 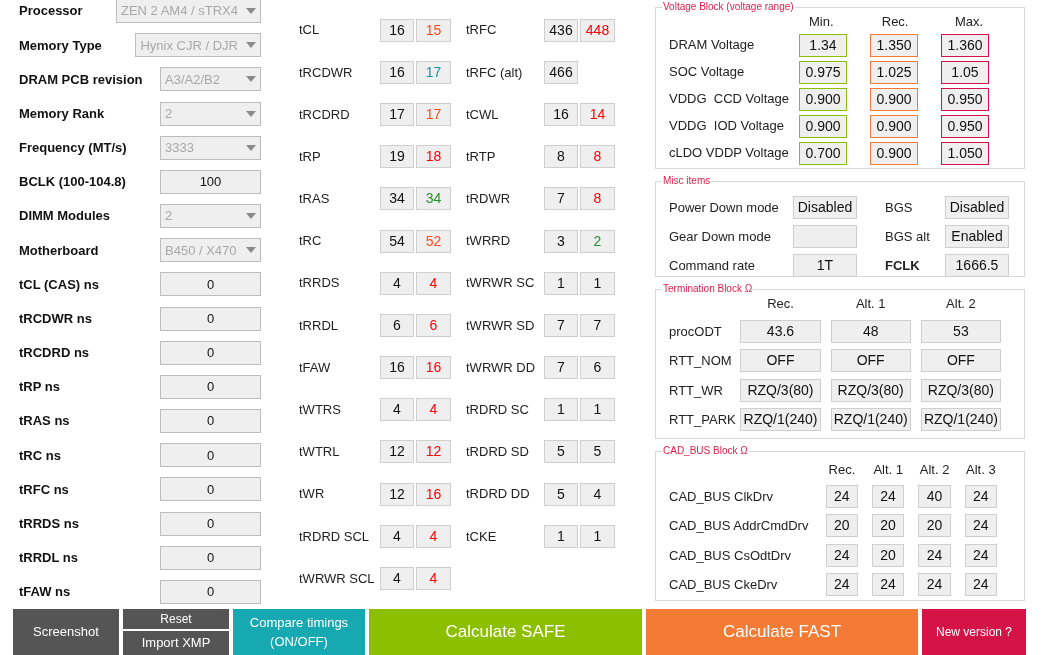 What do you see at coordinates (55, 318) in the screenshot?
I see `setting-label: tRCDWR ns` at bounding box center [55, 318].